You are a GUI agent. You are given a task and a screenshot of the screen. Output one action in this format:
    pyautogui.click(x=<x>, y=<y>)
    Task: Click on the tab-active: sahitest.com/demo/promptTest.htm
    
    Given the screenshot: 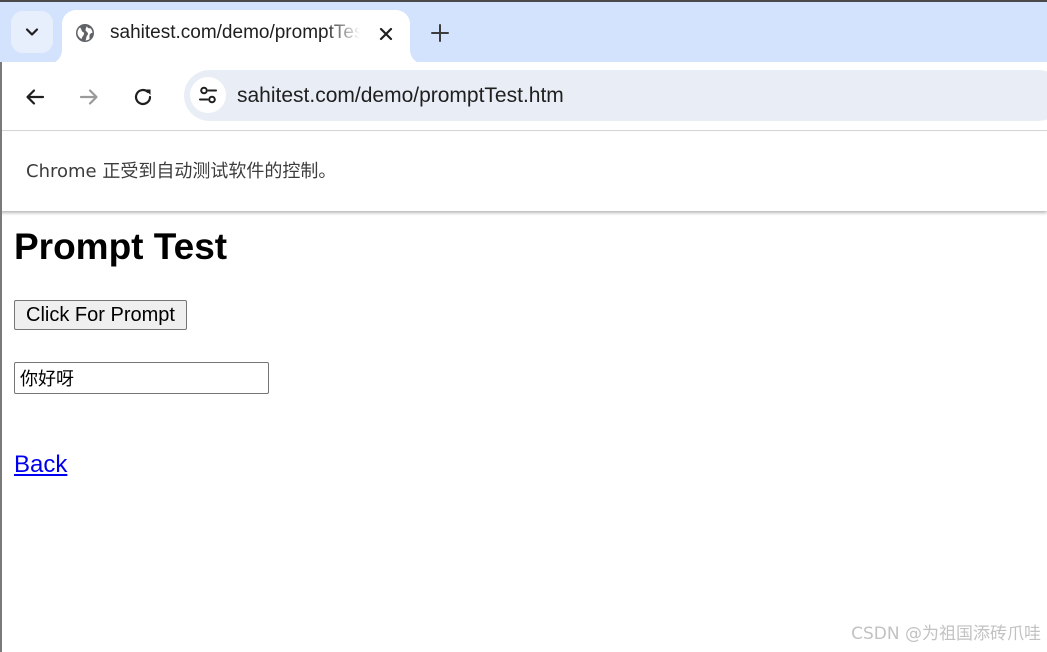 What is the action you would take?
    pyautogui.click(x=236, y=37)
    